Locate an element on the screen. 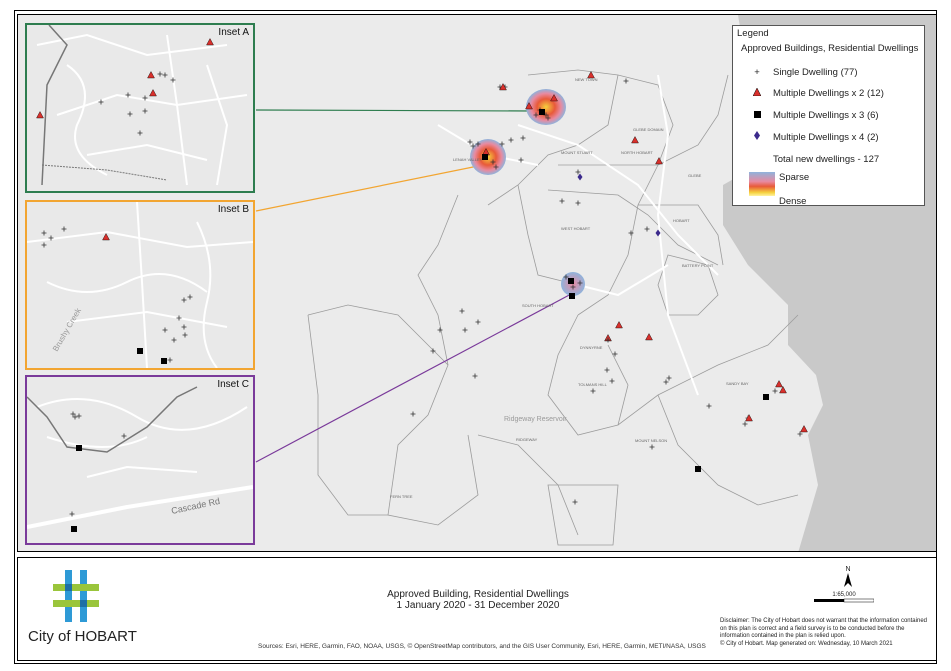  inset-b: Brushy Creek Inset B is located at coordinates (140, 285).